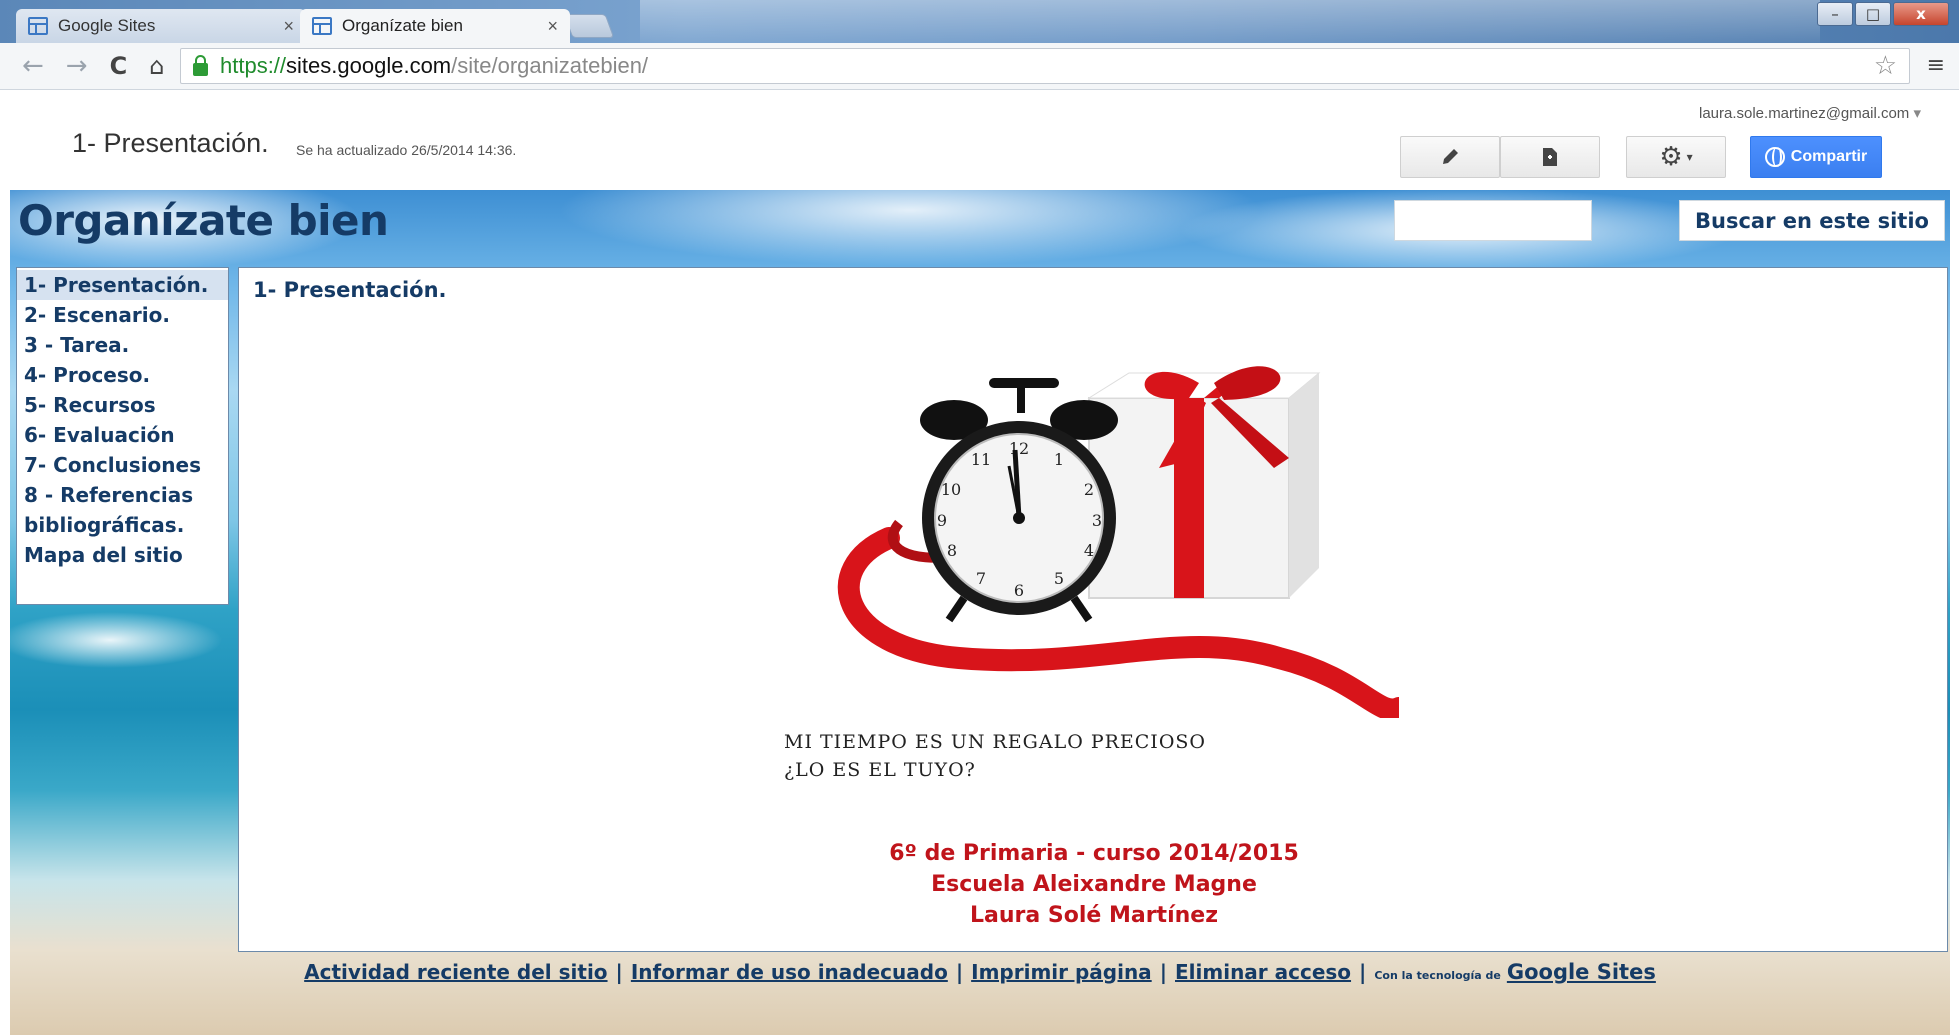 This screenshot has height=1035, width=1959. Describe the element at coordinates (789, 972) in the screenshot. I see `report-abuse-link: Informar de uso inadecuado` at that location.